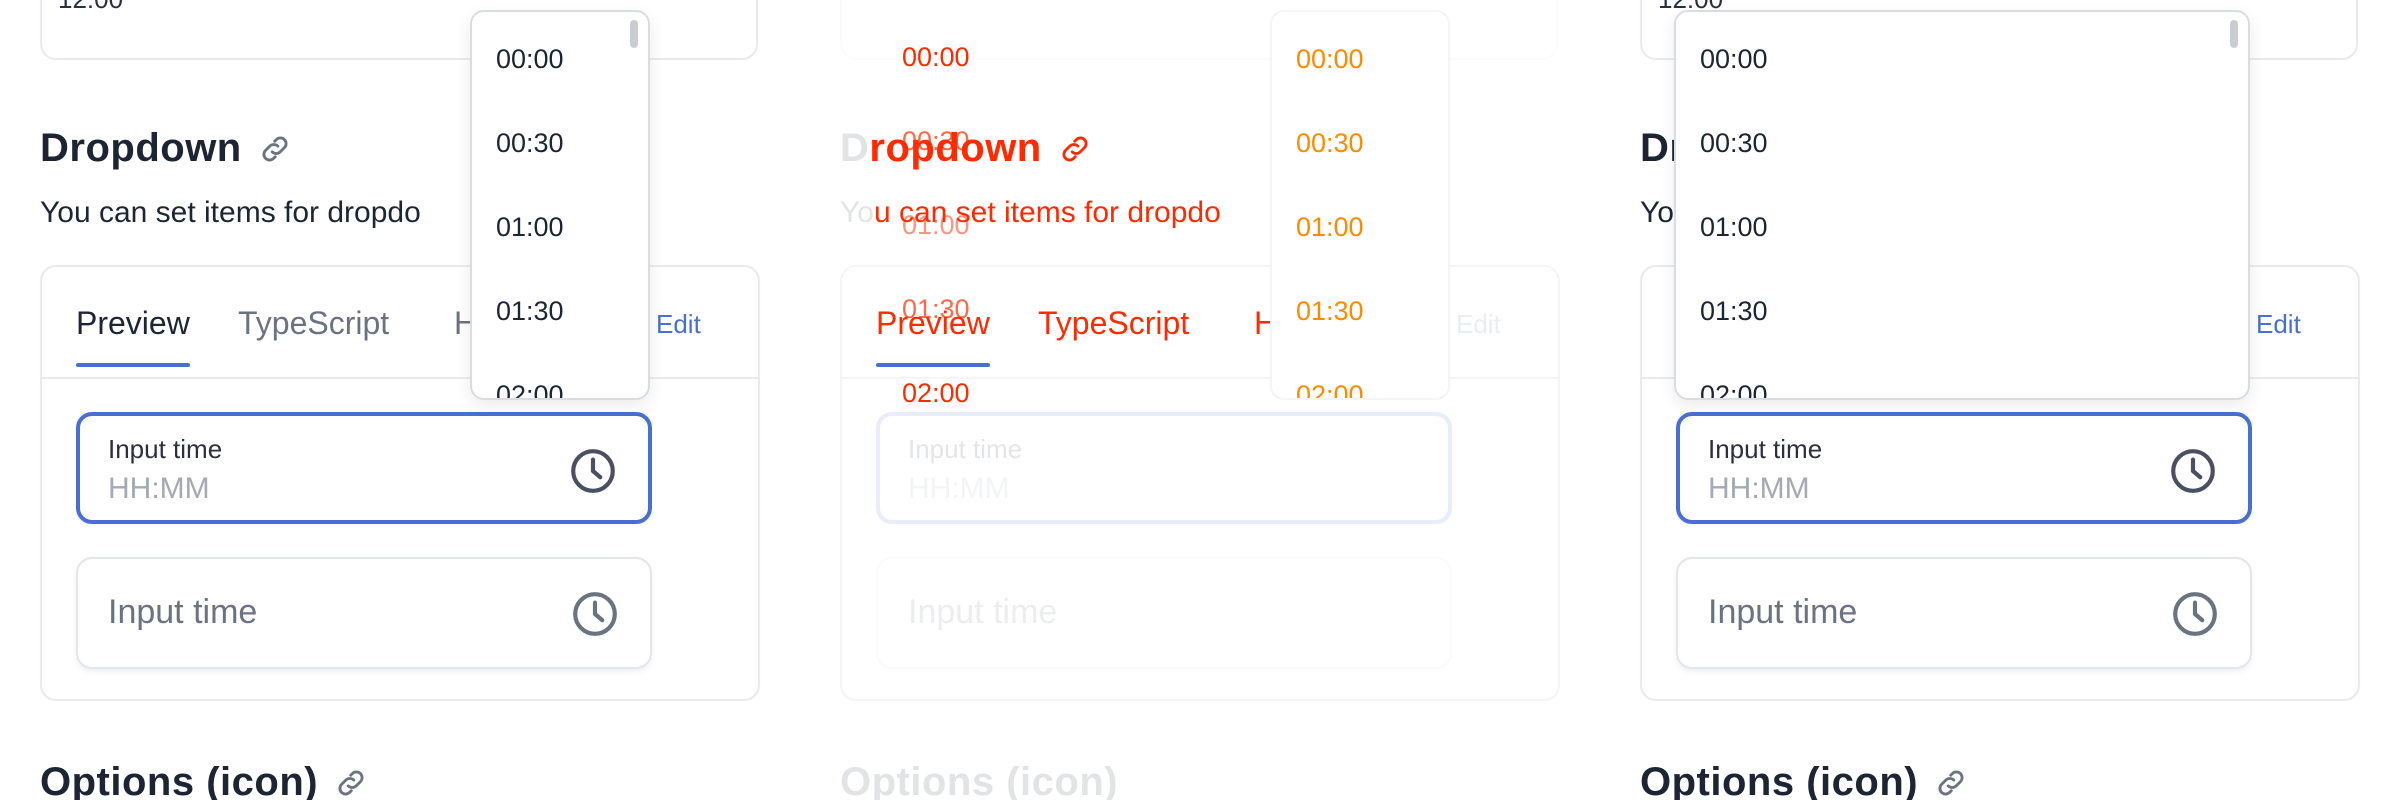  I want to click on code-tabs: Preview TypeScript H Edit, so click(400, 323).